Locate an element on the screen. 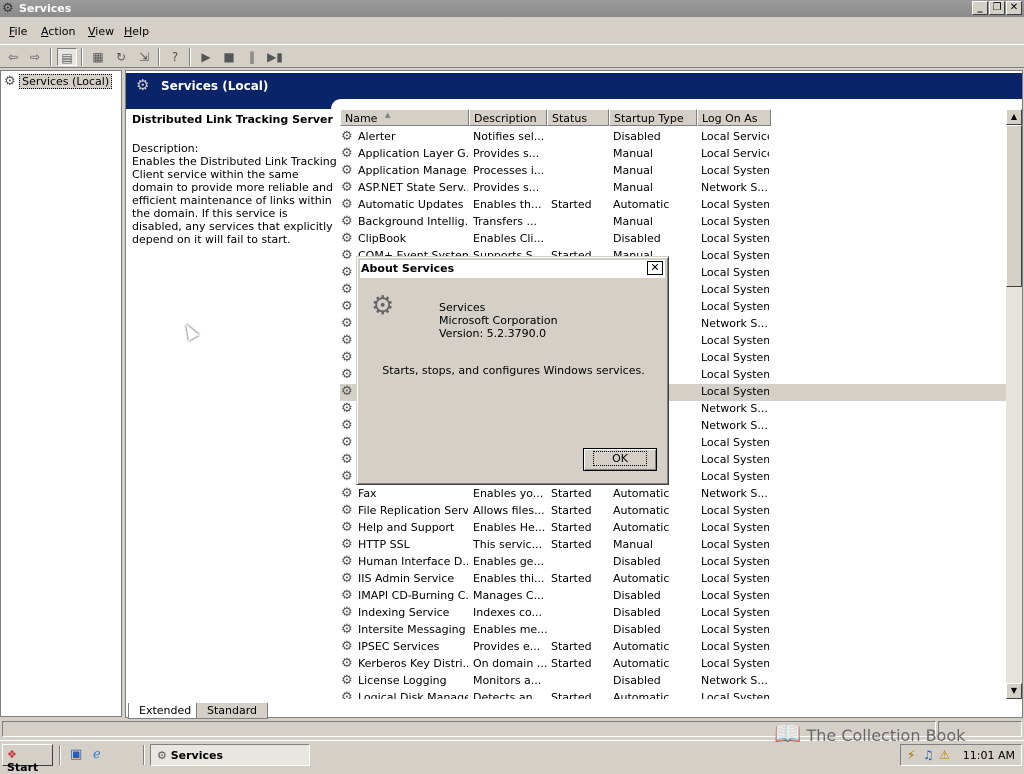 This screenshot has height=774, width=1024. cell-startup-type: Disabled is located at coordinates (637, 680).